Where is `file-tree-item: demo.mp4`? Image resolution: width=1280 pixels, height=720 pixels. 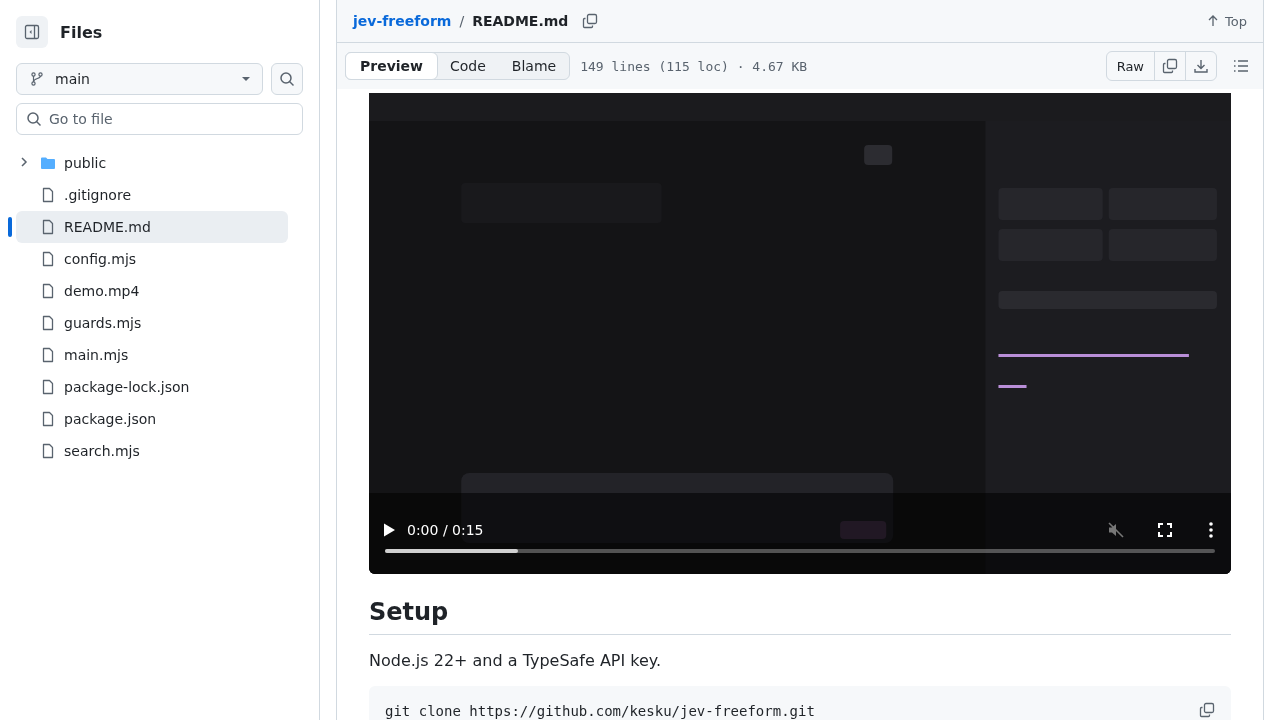 file-tree-item: demo.mp4 is located at coordinates (152, 291).